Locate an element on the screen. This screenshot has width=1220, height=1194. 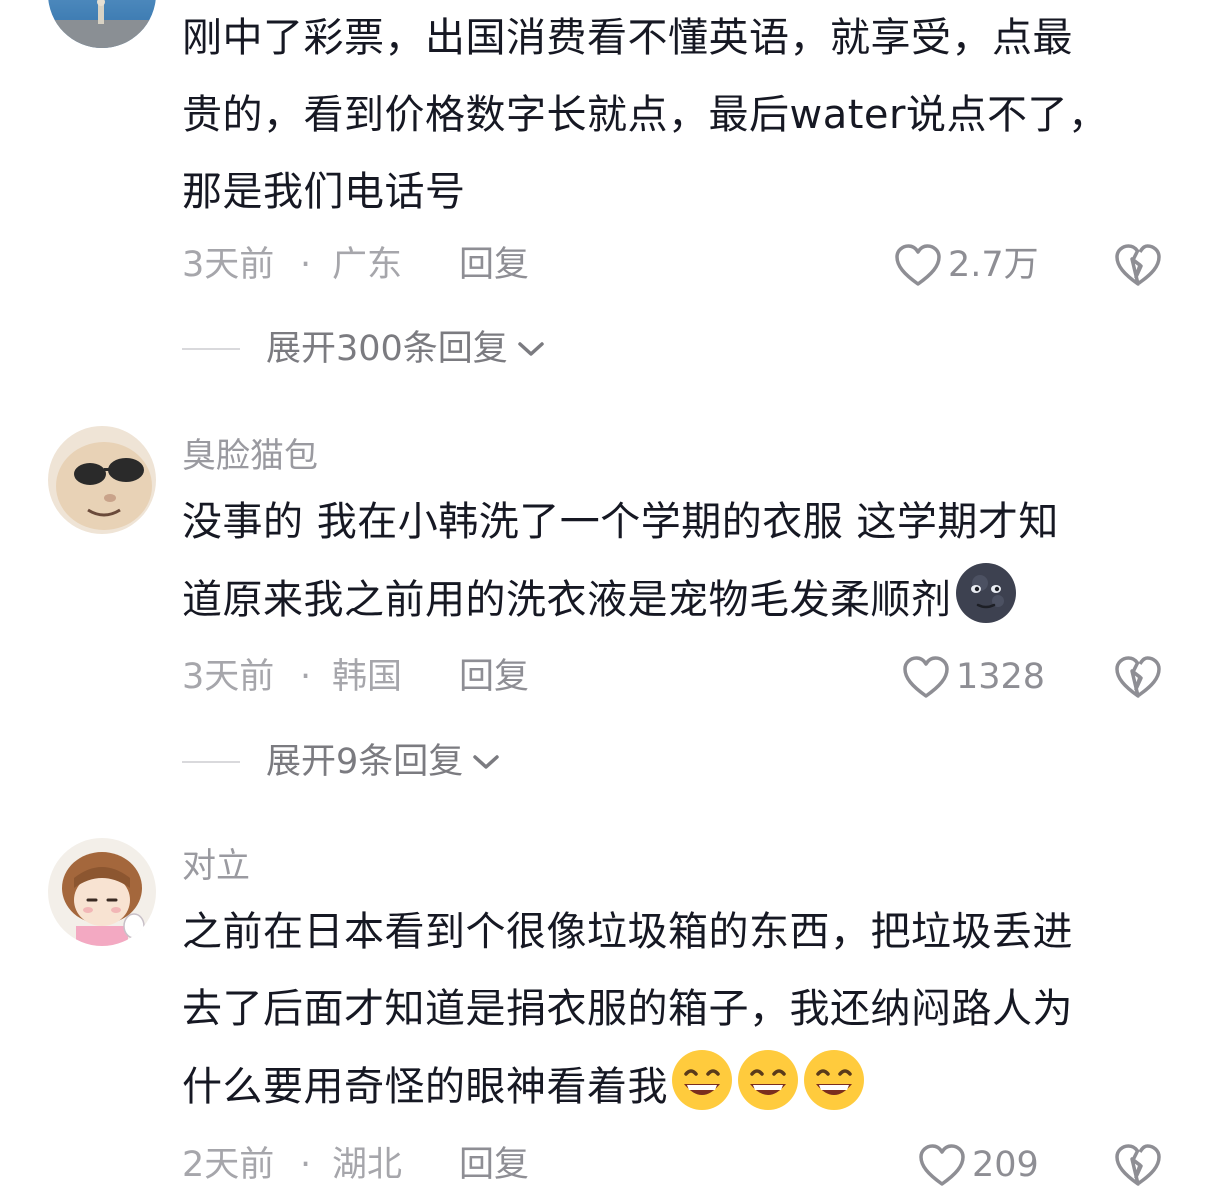
ip-region: 湖北 is located at coordinates (367, 1165).